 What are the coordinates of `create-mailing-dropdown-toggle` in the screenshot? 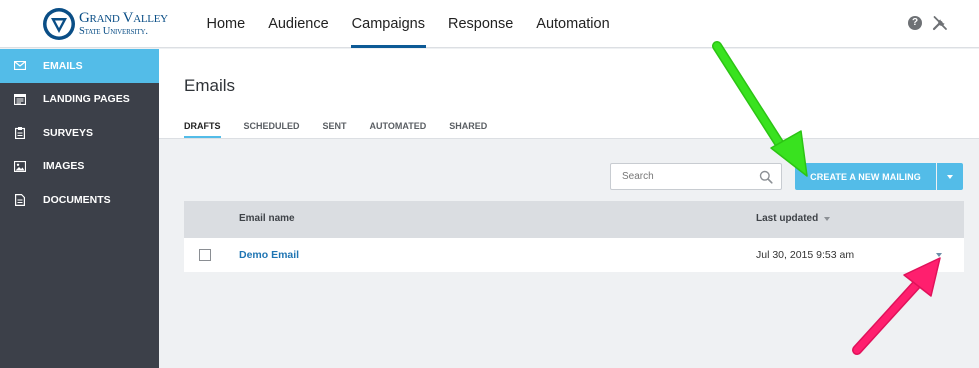 It's located at (950, 176).